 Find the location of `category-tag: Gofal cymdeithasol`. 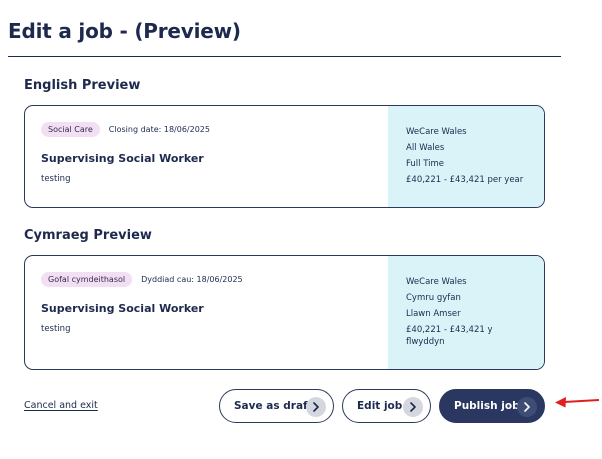

category-tag: Gofal cymdeithasol is located at coordinates (87, 279).